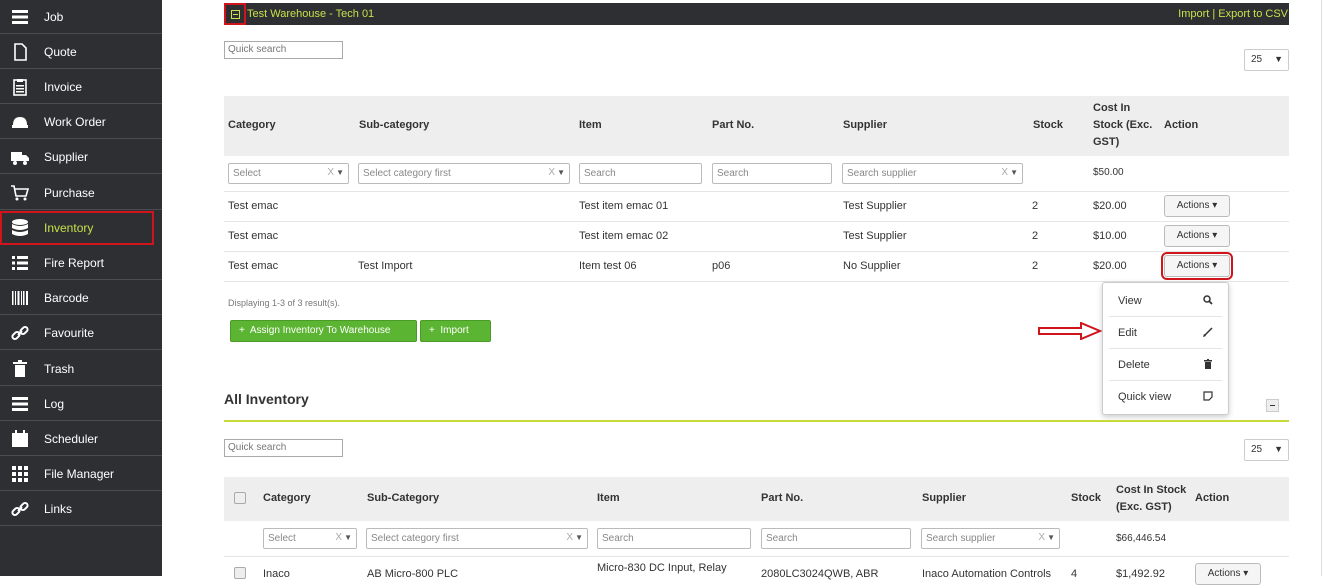  I want to click on category-filter-placeholder: Select, so click(247, 173).